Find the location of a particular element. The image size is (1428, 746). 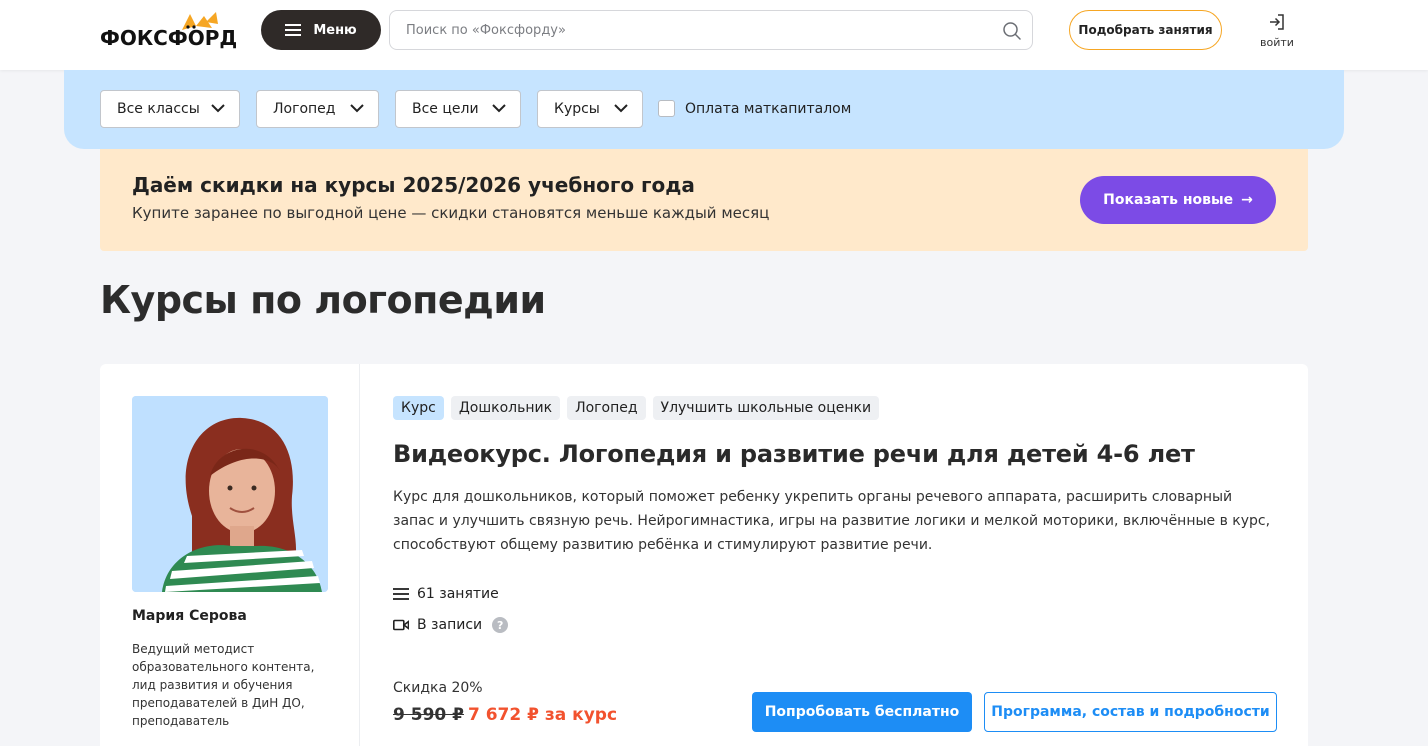

lesson-format: В записи ? is located at coordinates (451, 625).